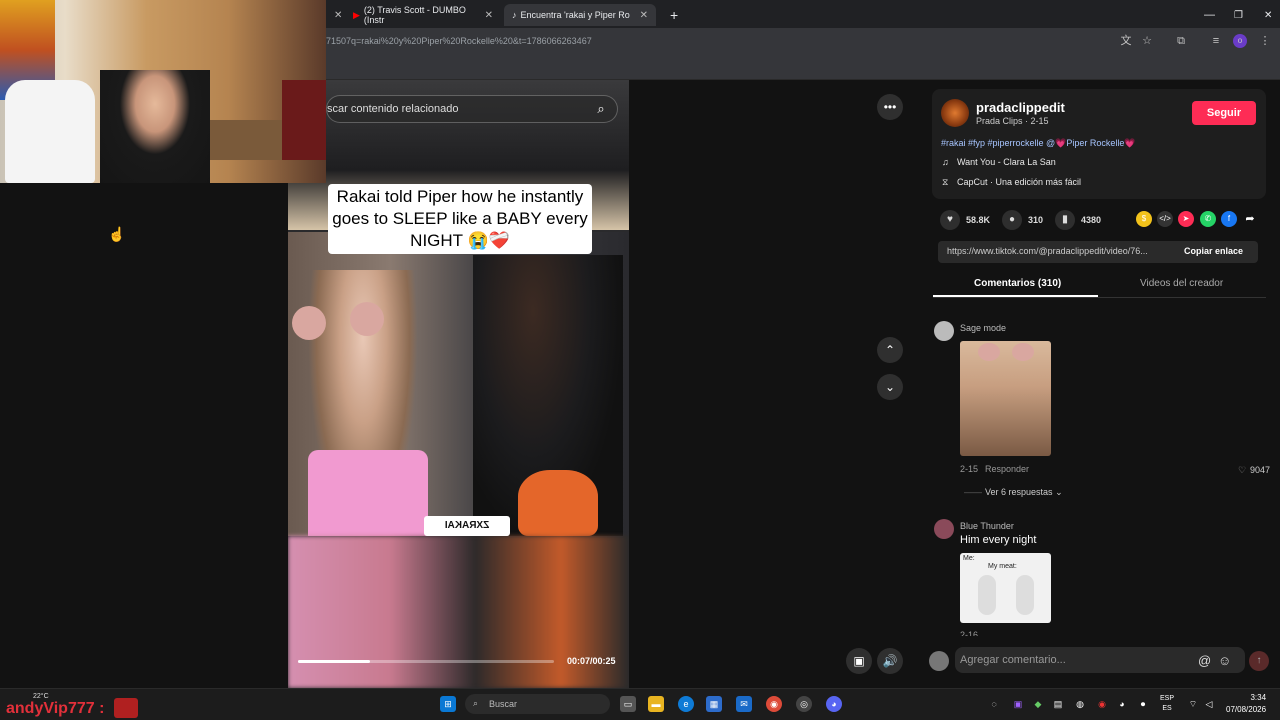 Image resolution: width=1280 pixels, height=720 pixels. What do you see at coordinates (983, 328) in the screenshot?
I see `comment-username: Sage mode` at bounding box center [983, 328].